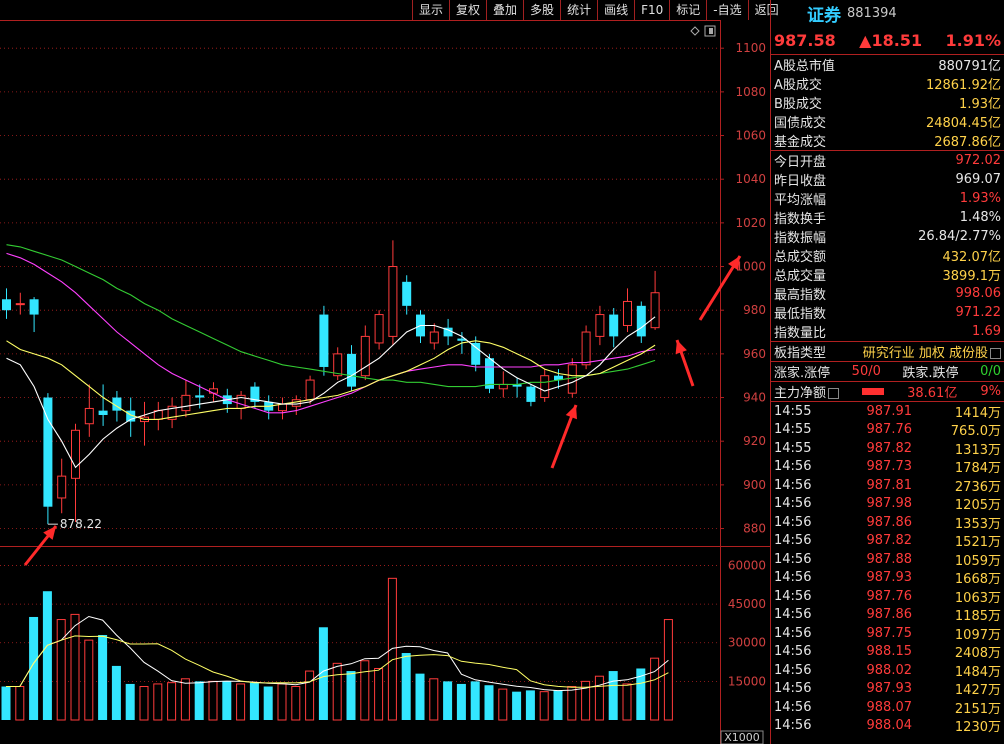  I want to click on last-price: 987.58, so click(805, 40).